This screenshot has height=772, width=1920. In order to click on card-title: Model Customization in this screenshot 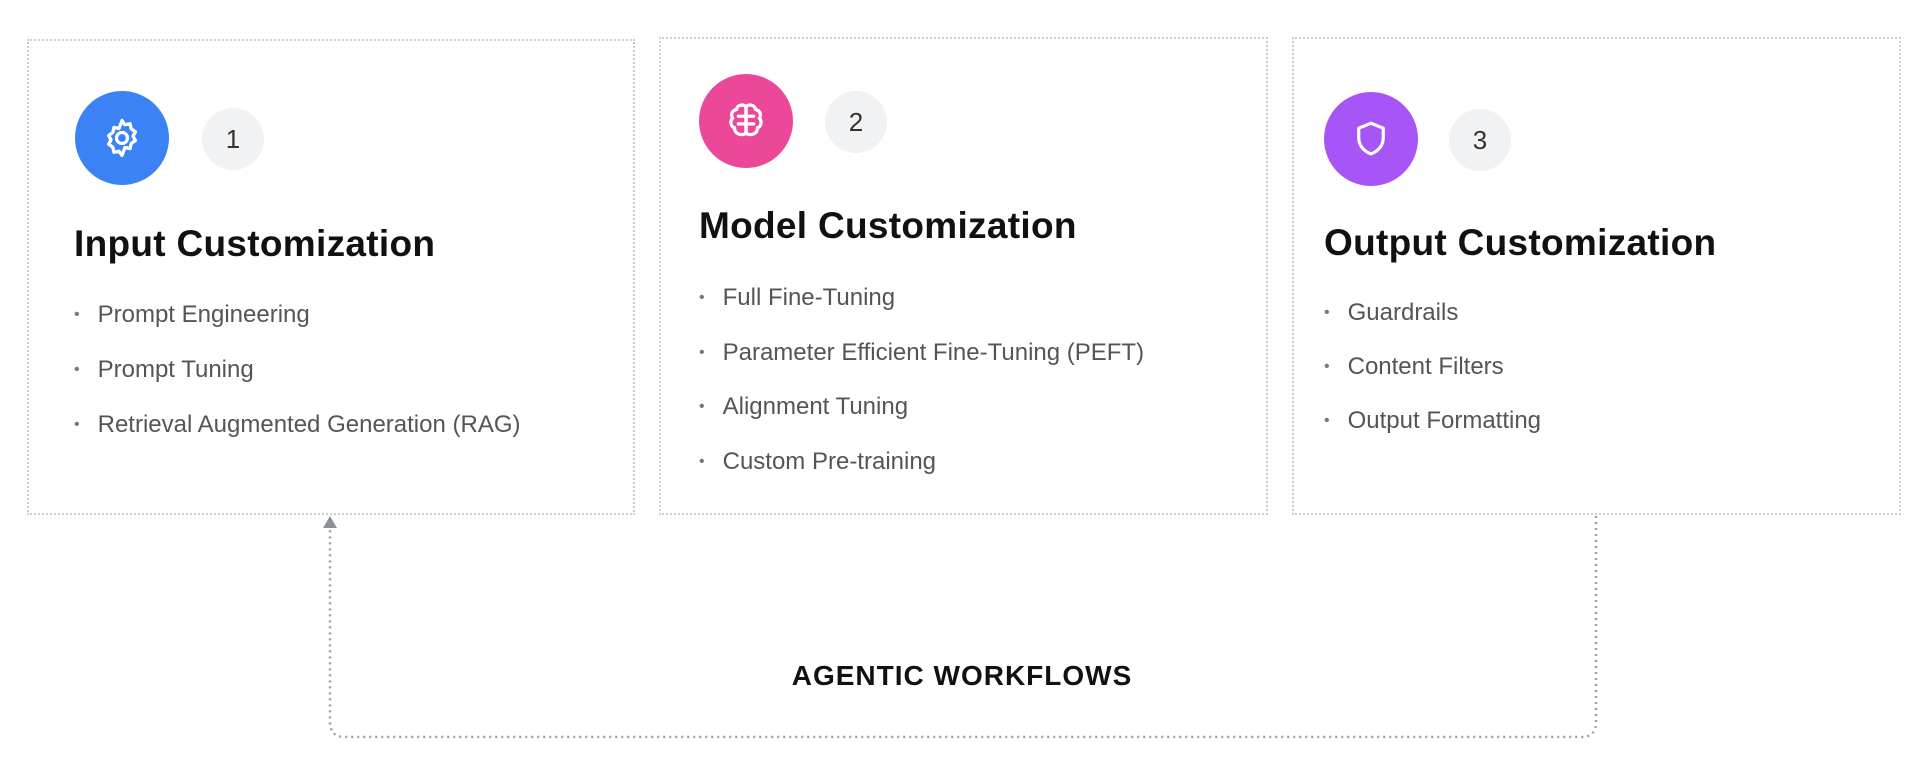, I will do `click(888, 225)`.